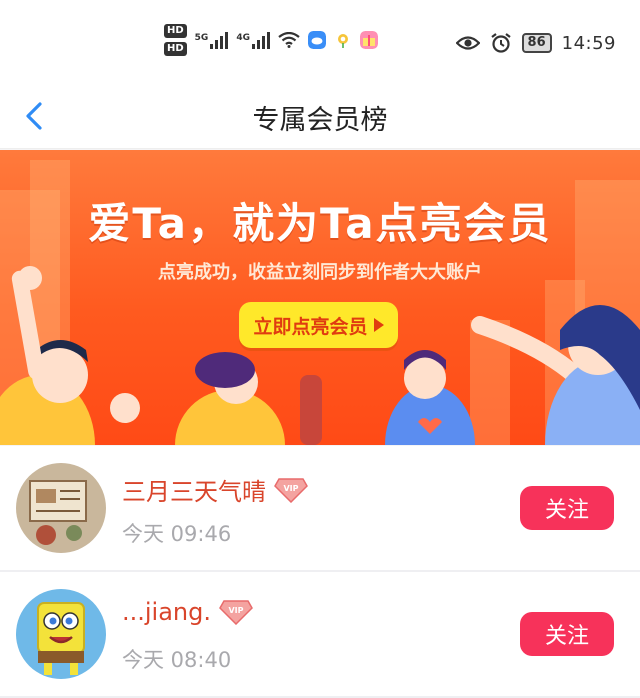 The height and width of the screenshot is (698, 640). I want to click on member-name: 三月三天气晴, so click(194, 492).